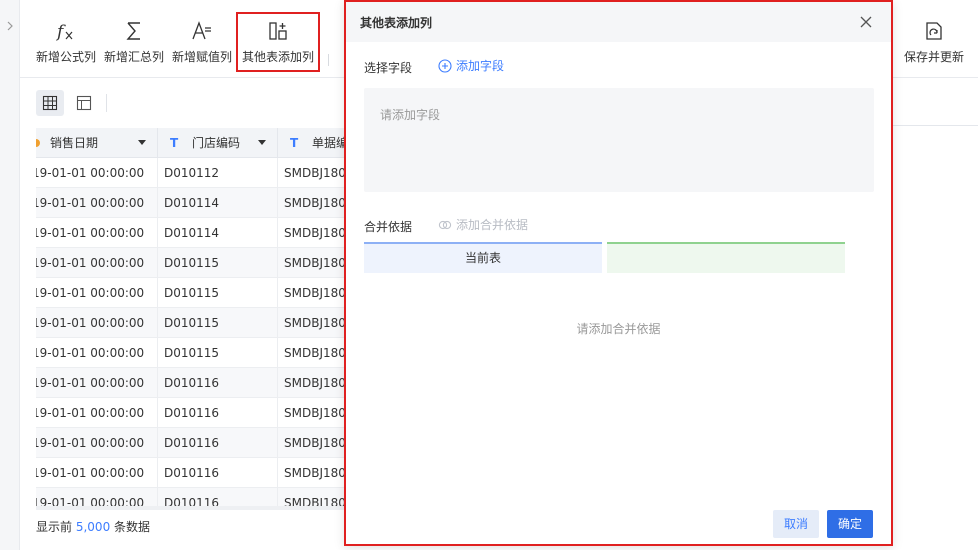 This screenshot has width=978, height=550. What do you see at coordinates (480, 66) in the screenshot?
I see `add-field-text: 添加字段` at bounding box center [480, 66].